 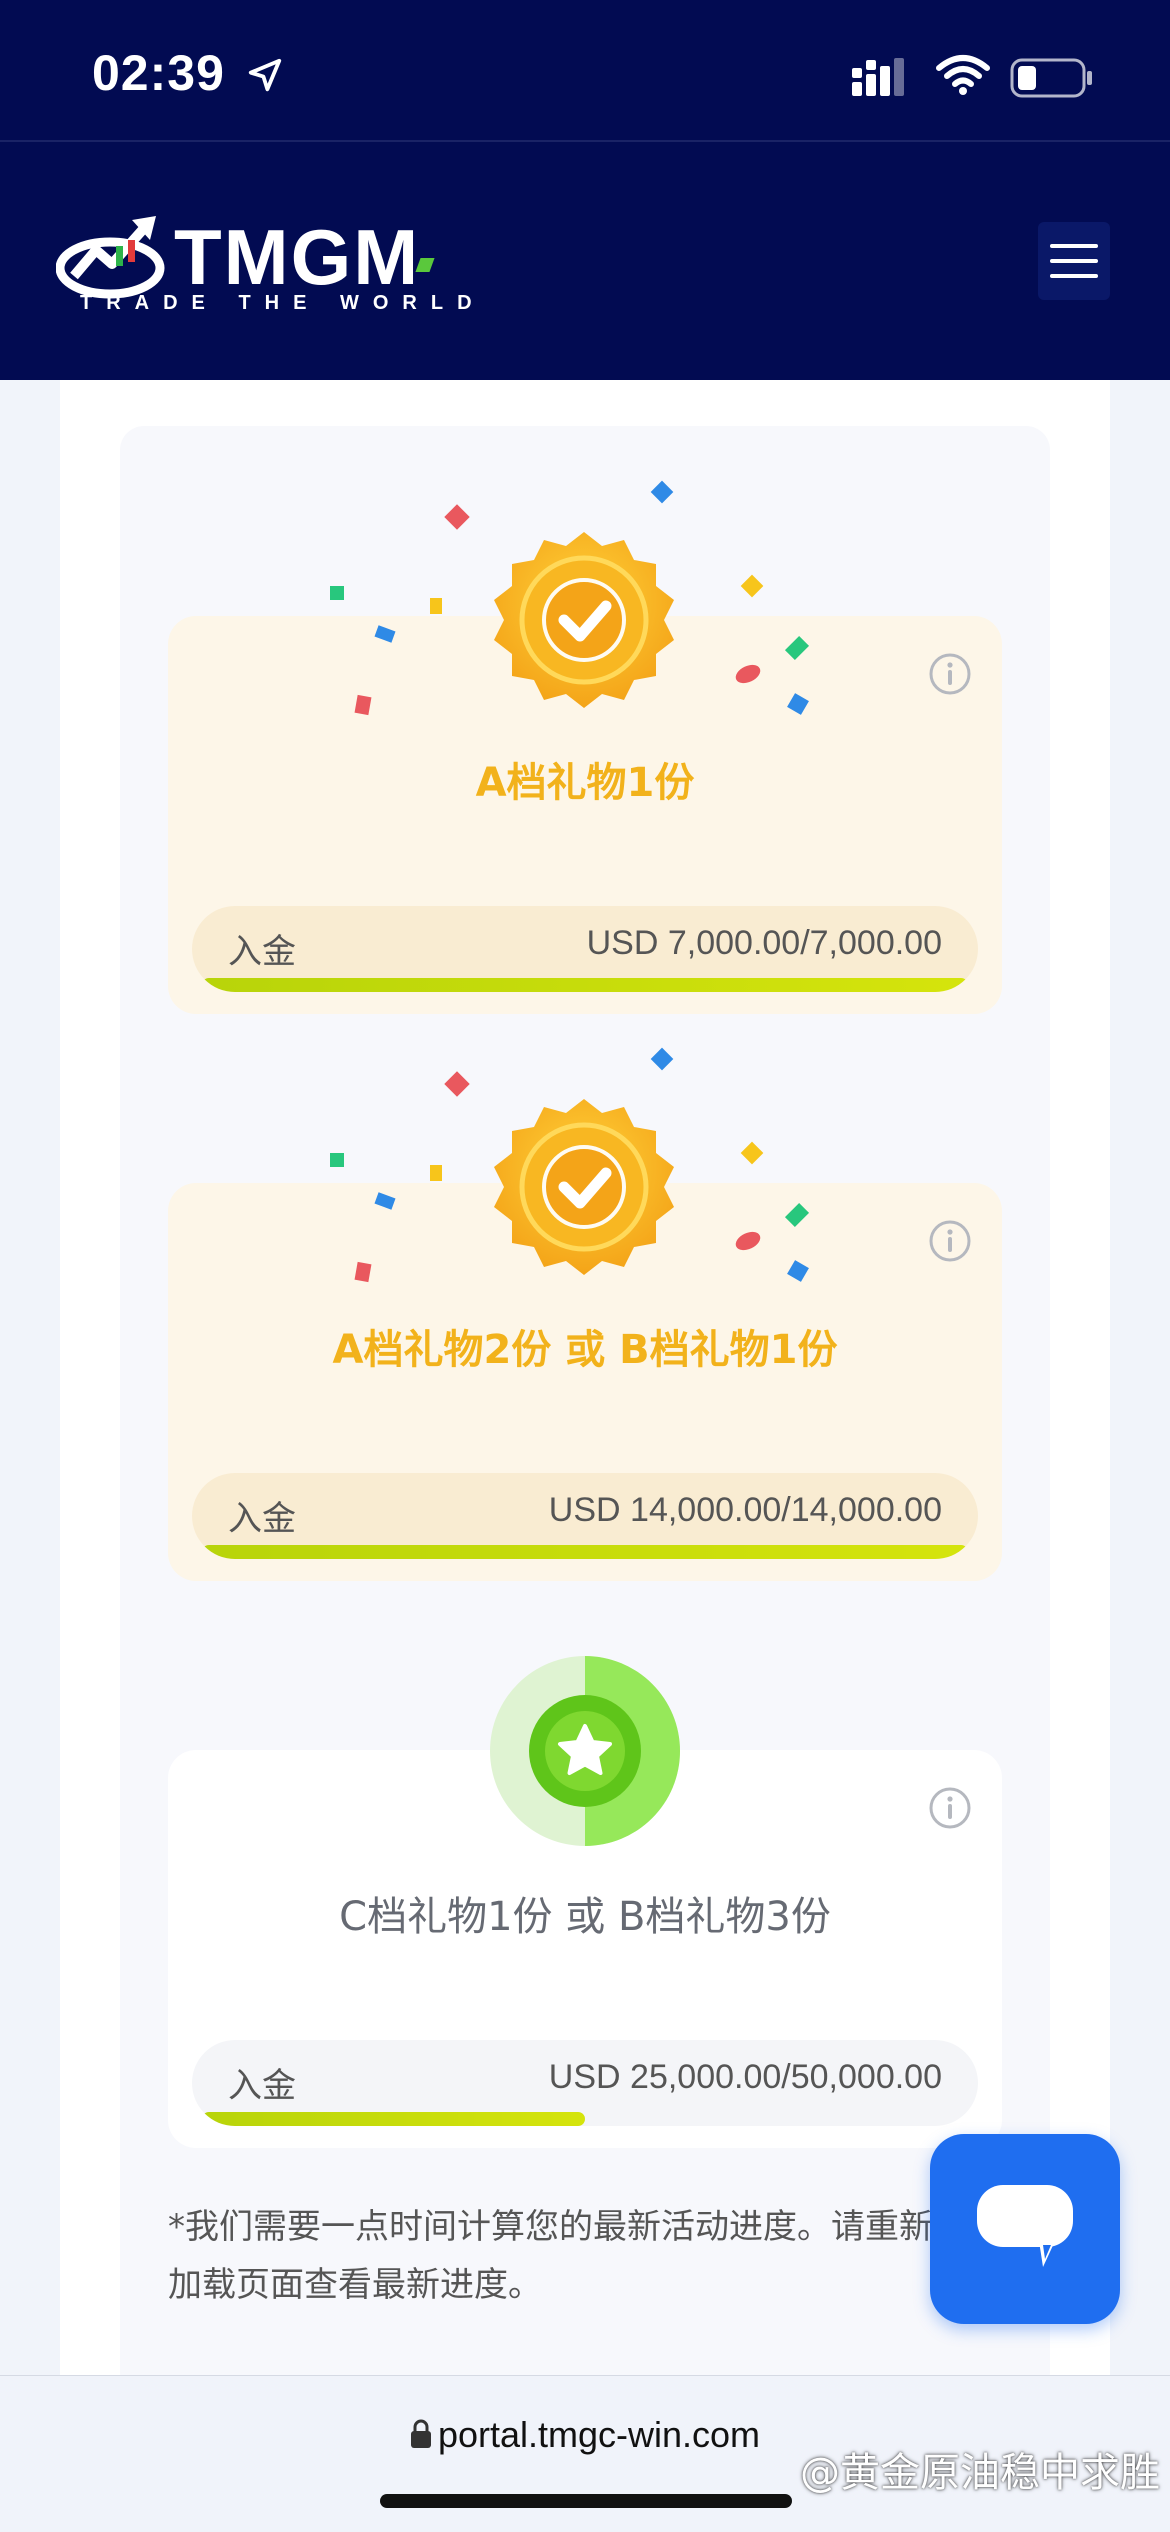 I want to click on star-badge-icon, so click(x=585, y=1753).